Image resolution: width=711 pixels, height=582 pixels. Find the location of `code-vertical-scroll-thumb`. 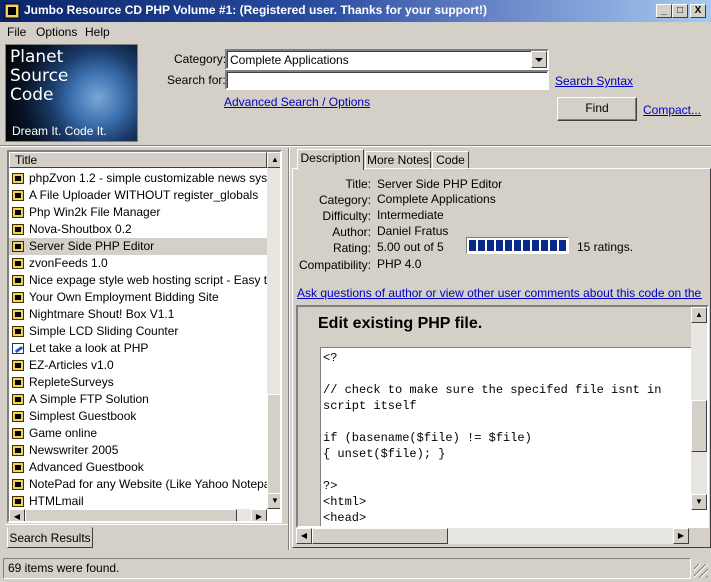

code-vertical-scroll-thumb is located at coordinates (699, 426).